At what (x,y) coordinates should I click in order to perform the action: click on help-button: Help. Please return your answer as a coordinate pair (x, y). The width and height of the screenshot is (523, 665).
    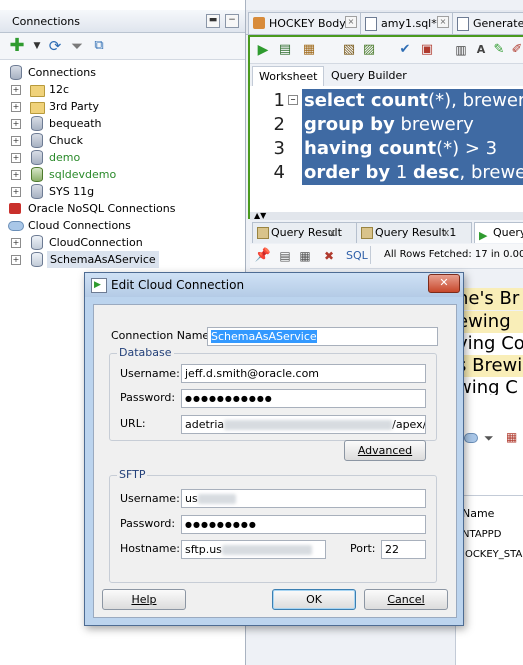
    Looking at the image, I should click on (144, 599).